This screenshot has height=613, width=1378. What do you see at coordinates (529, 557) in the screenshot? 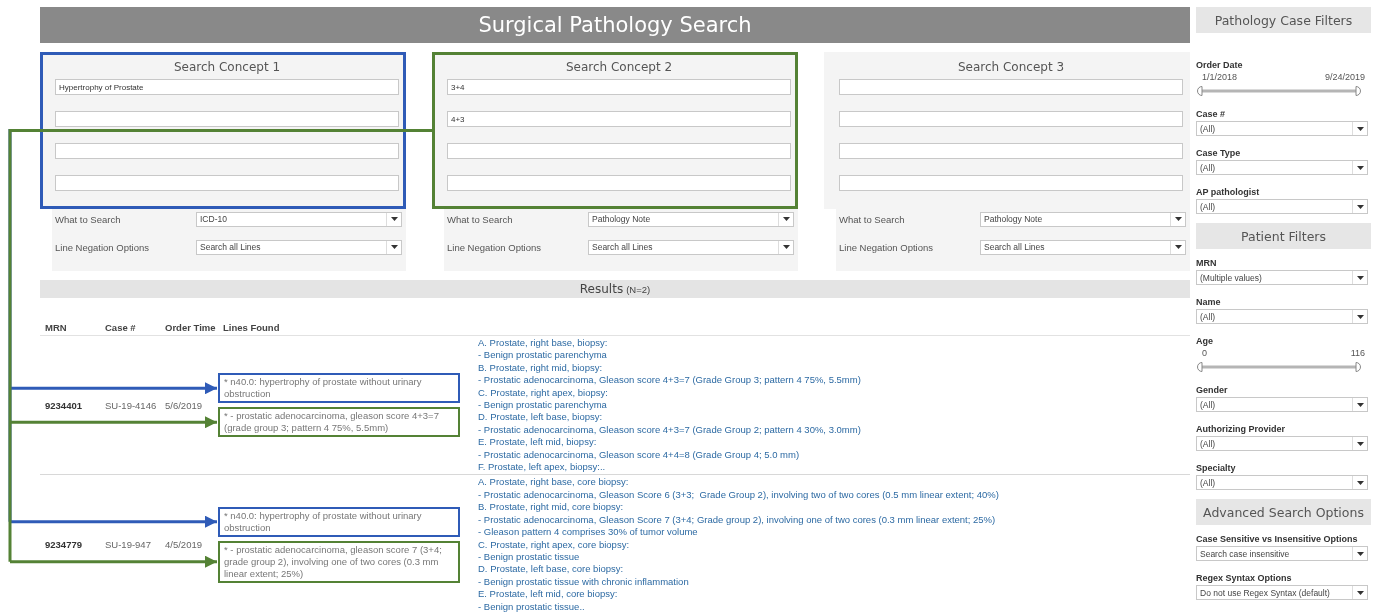
I see `note-line: - Benign prostatic tissue` at bounding box center [529, 557].